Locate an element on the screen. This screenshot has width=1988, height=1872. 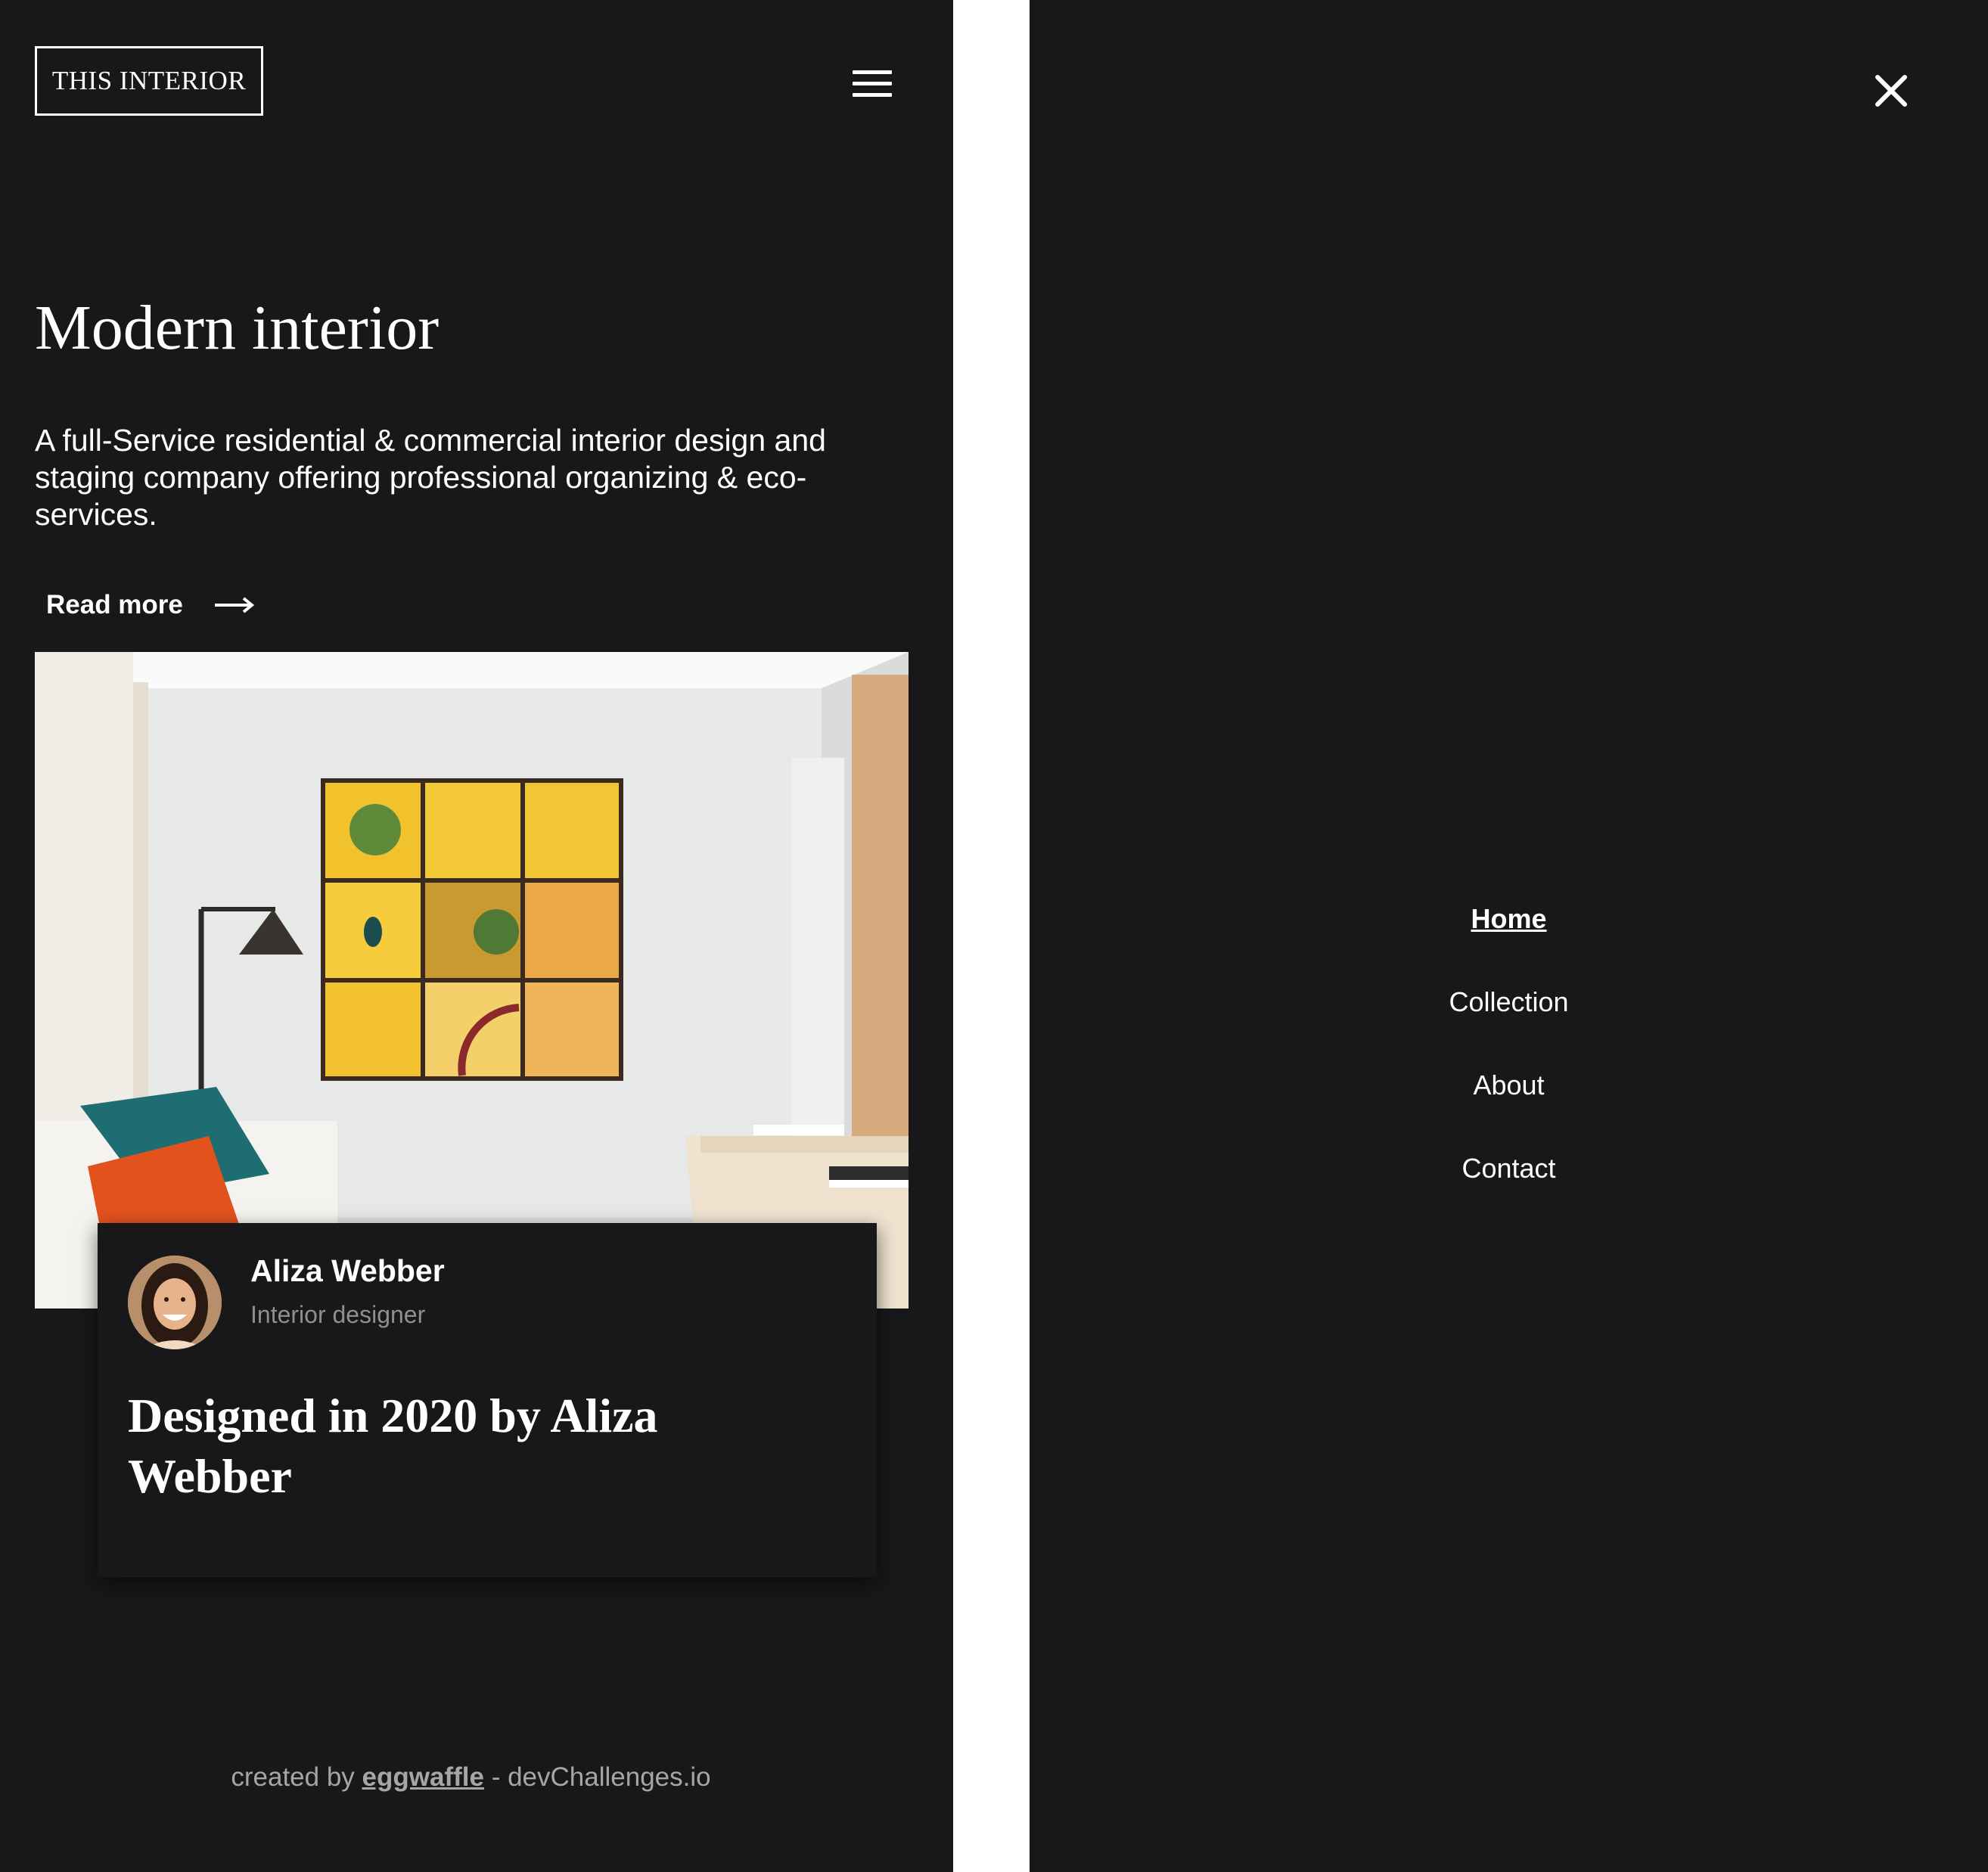
footer-prefix: created by is located at coordinates (293, 1777).